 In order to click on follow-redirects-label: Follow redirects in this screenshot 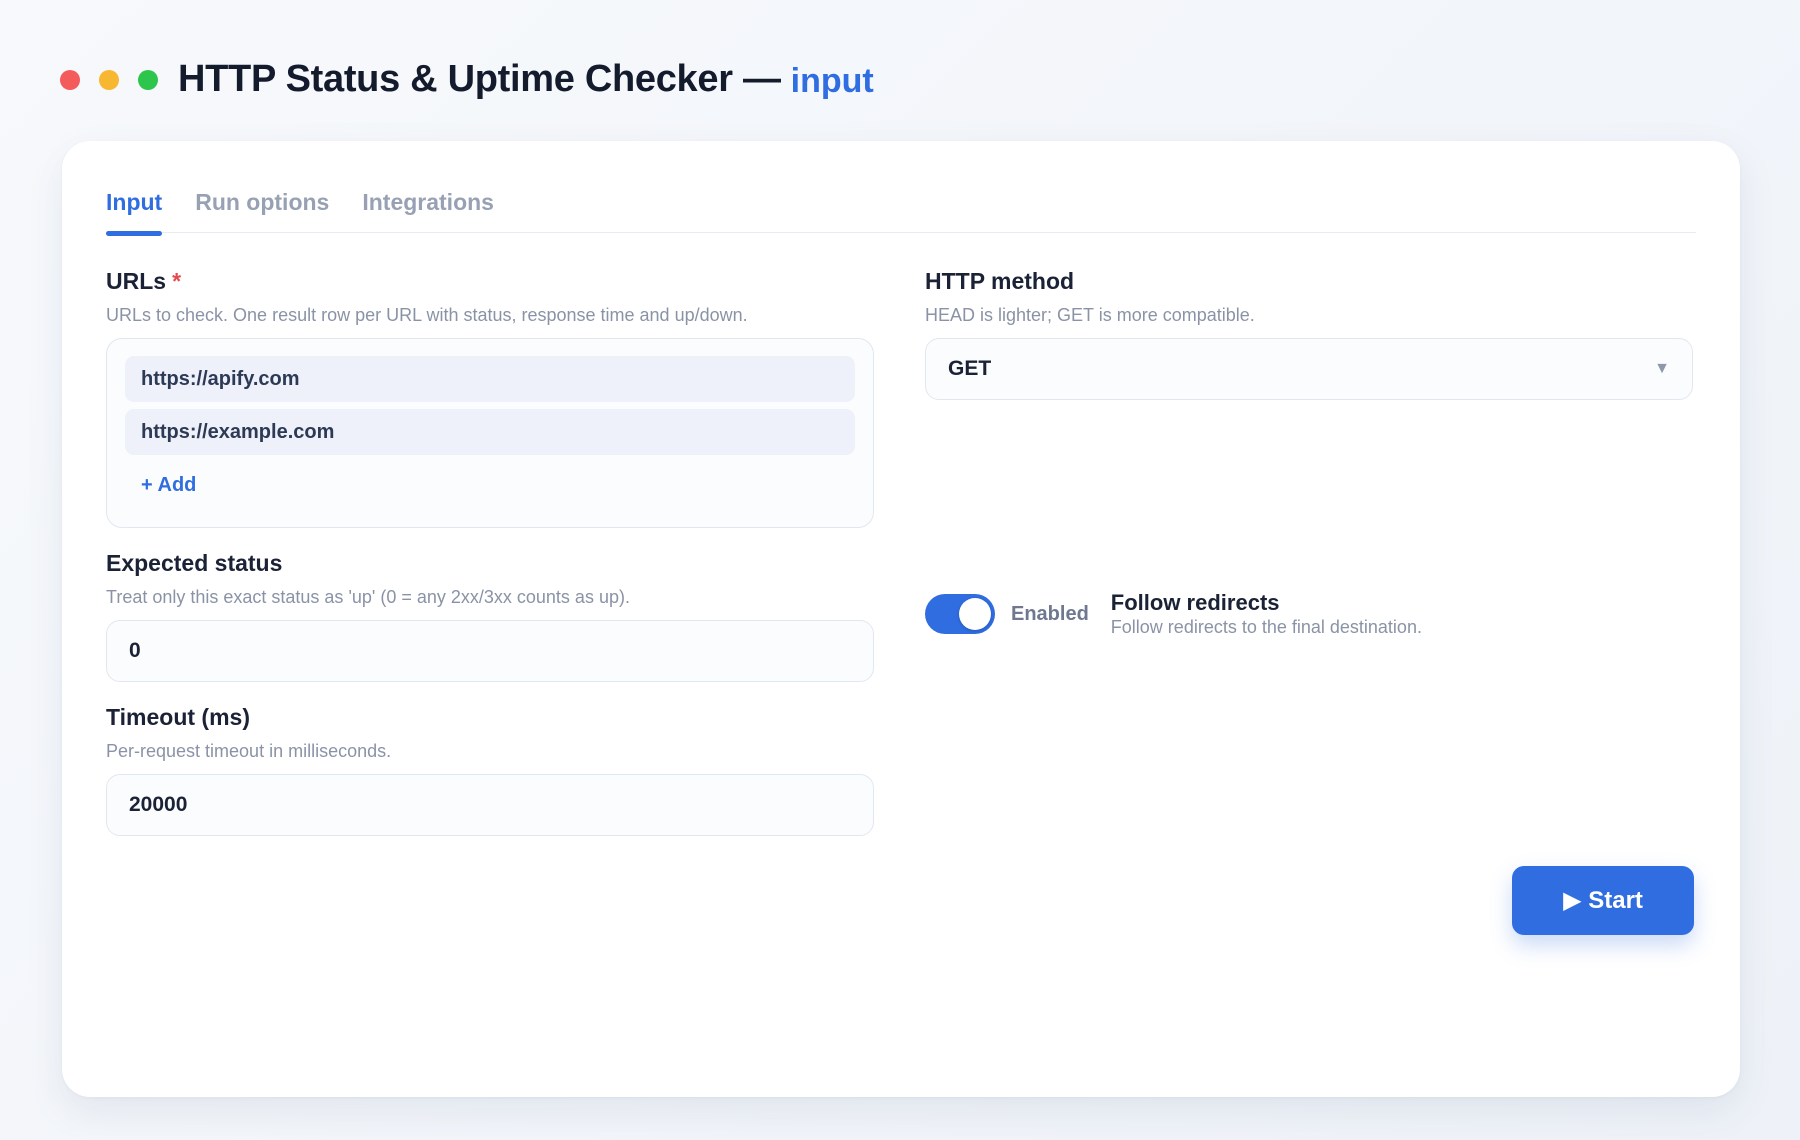, I will do `click(1195, 602)`.